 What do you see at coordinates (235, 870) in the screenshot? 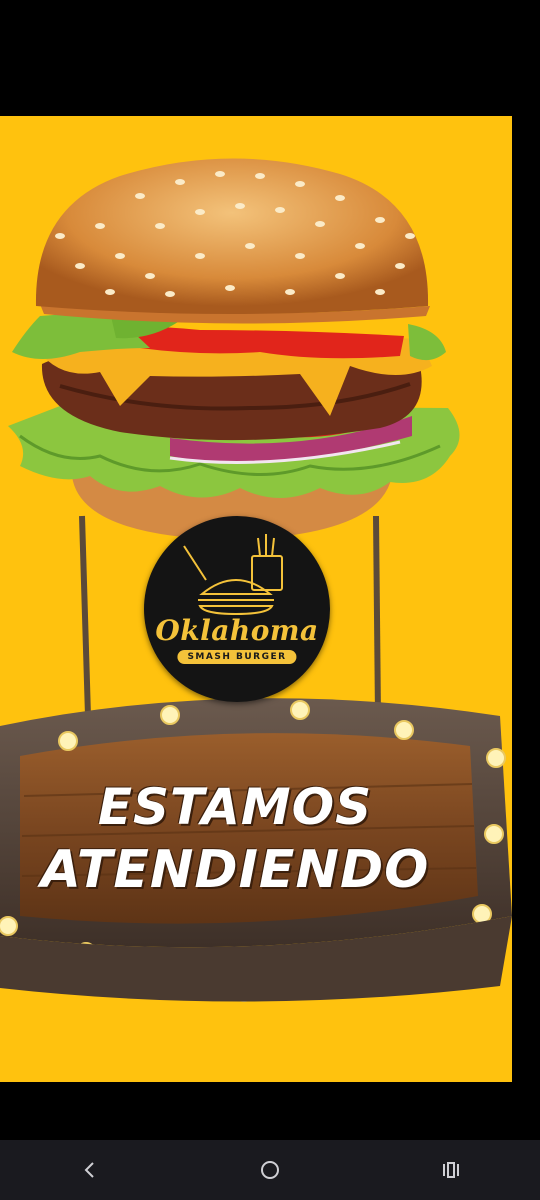
I see `sign-line-2: ATENDIENDO` at bounding box center [235, 870].